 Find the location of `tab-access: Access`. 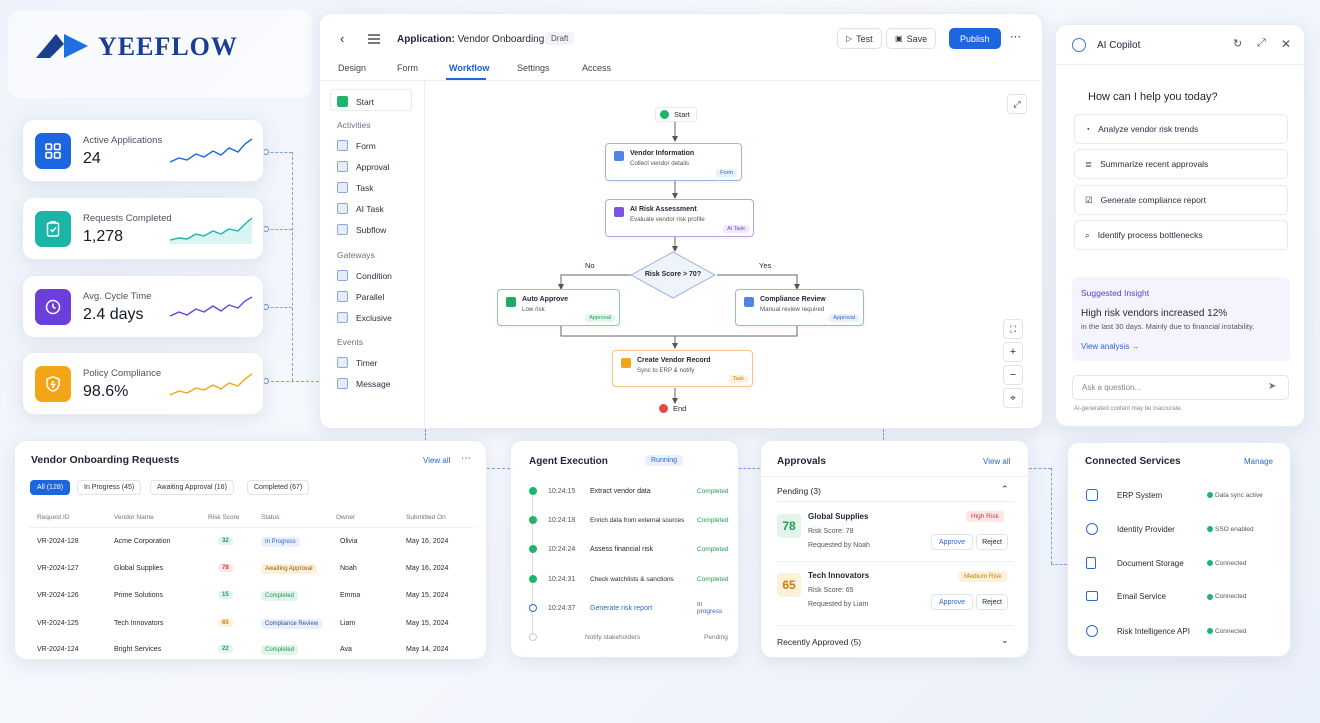

tab-access: Access is located at coordinates (596, 68).